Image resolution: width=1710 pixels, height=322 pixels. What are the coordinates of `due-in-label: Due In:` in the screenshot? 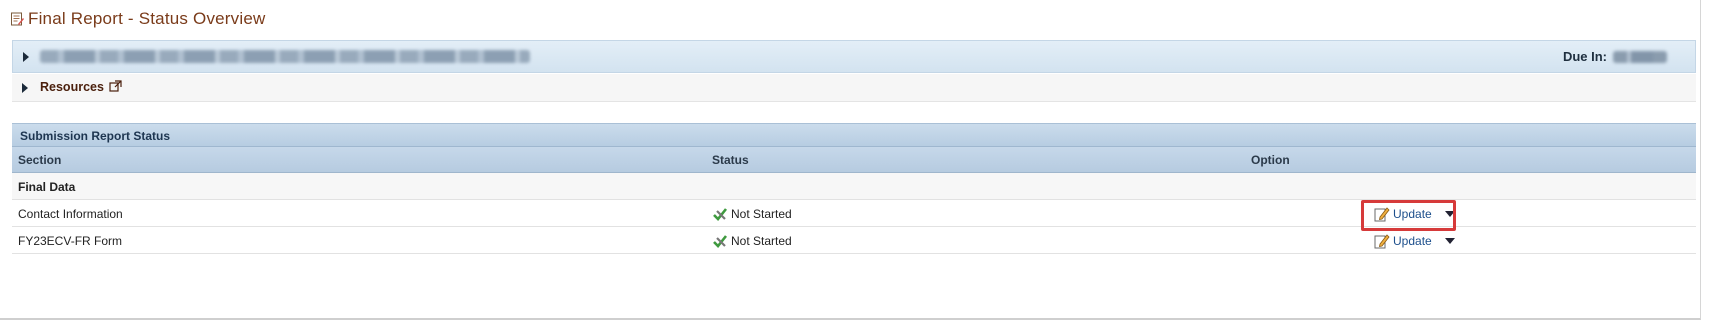 It's located at (1584, 56).